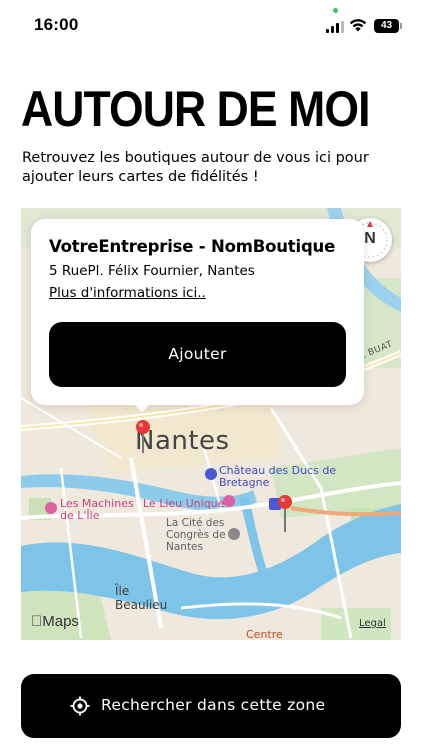 This screenshot has height=750, width=422. What do you see at coordinates (197, 354) in the screenshot?
I see `add-button: Ajouter` at bounding box center [197, 354].